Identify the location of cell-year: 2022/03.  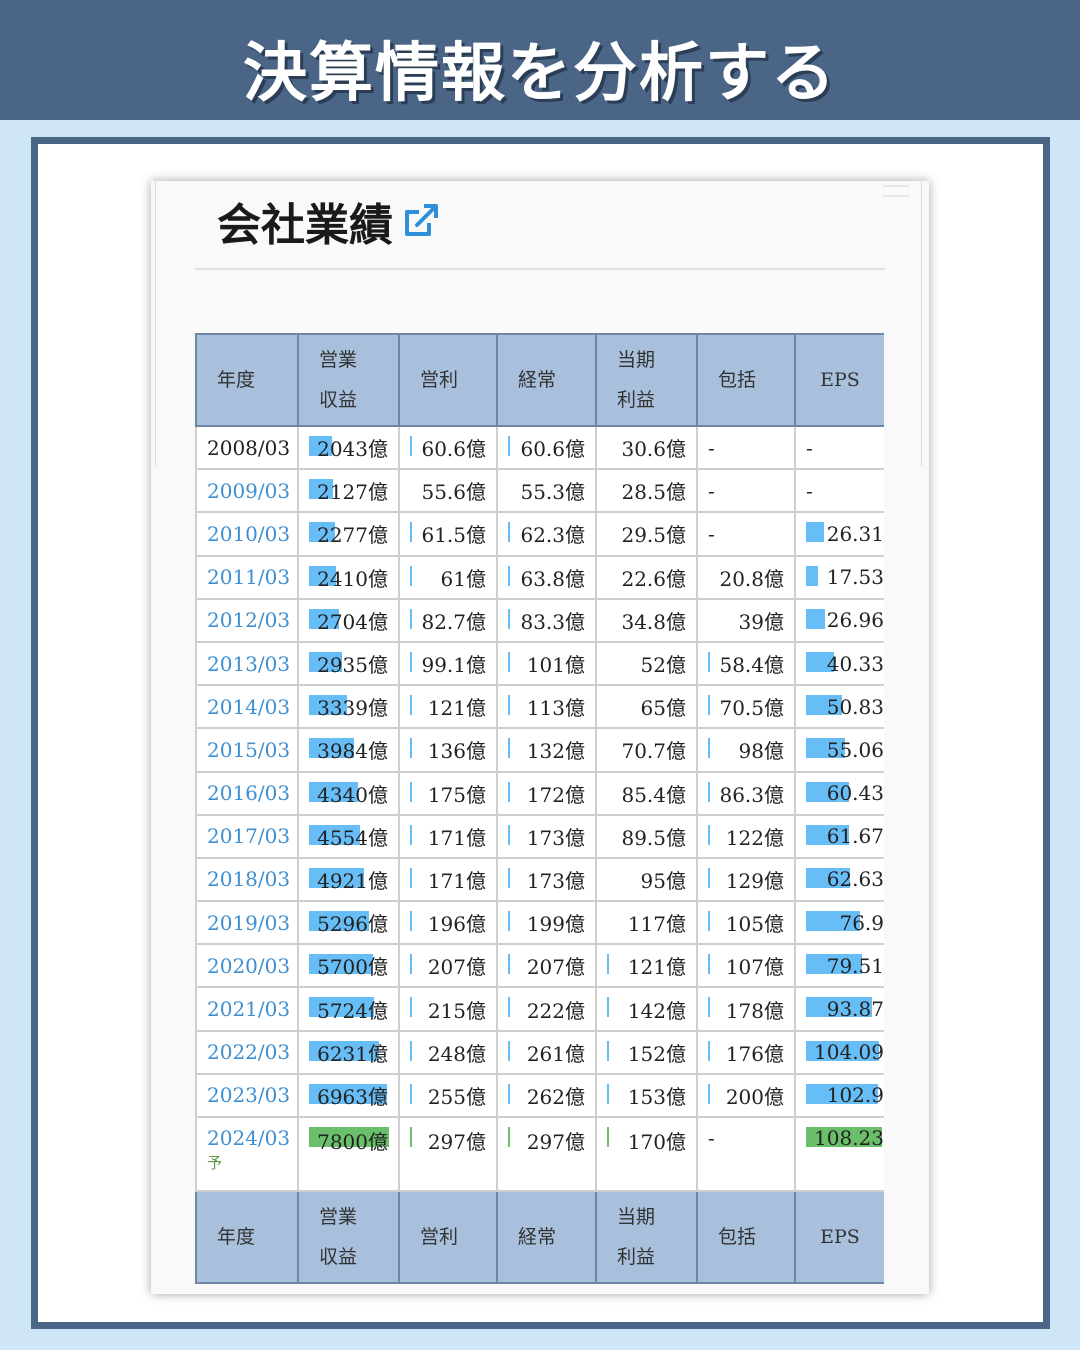
(247, 1052).